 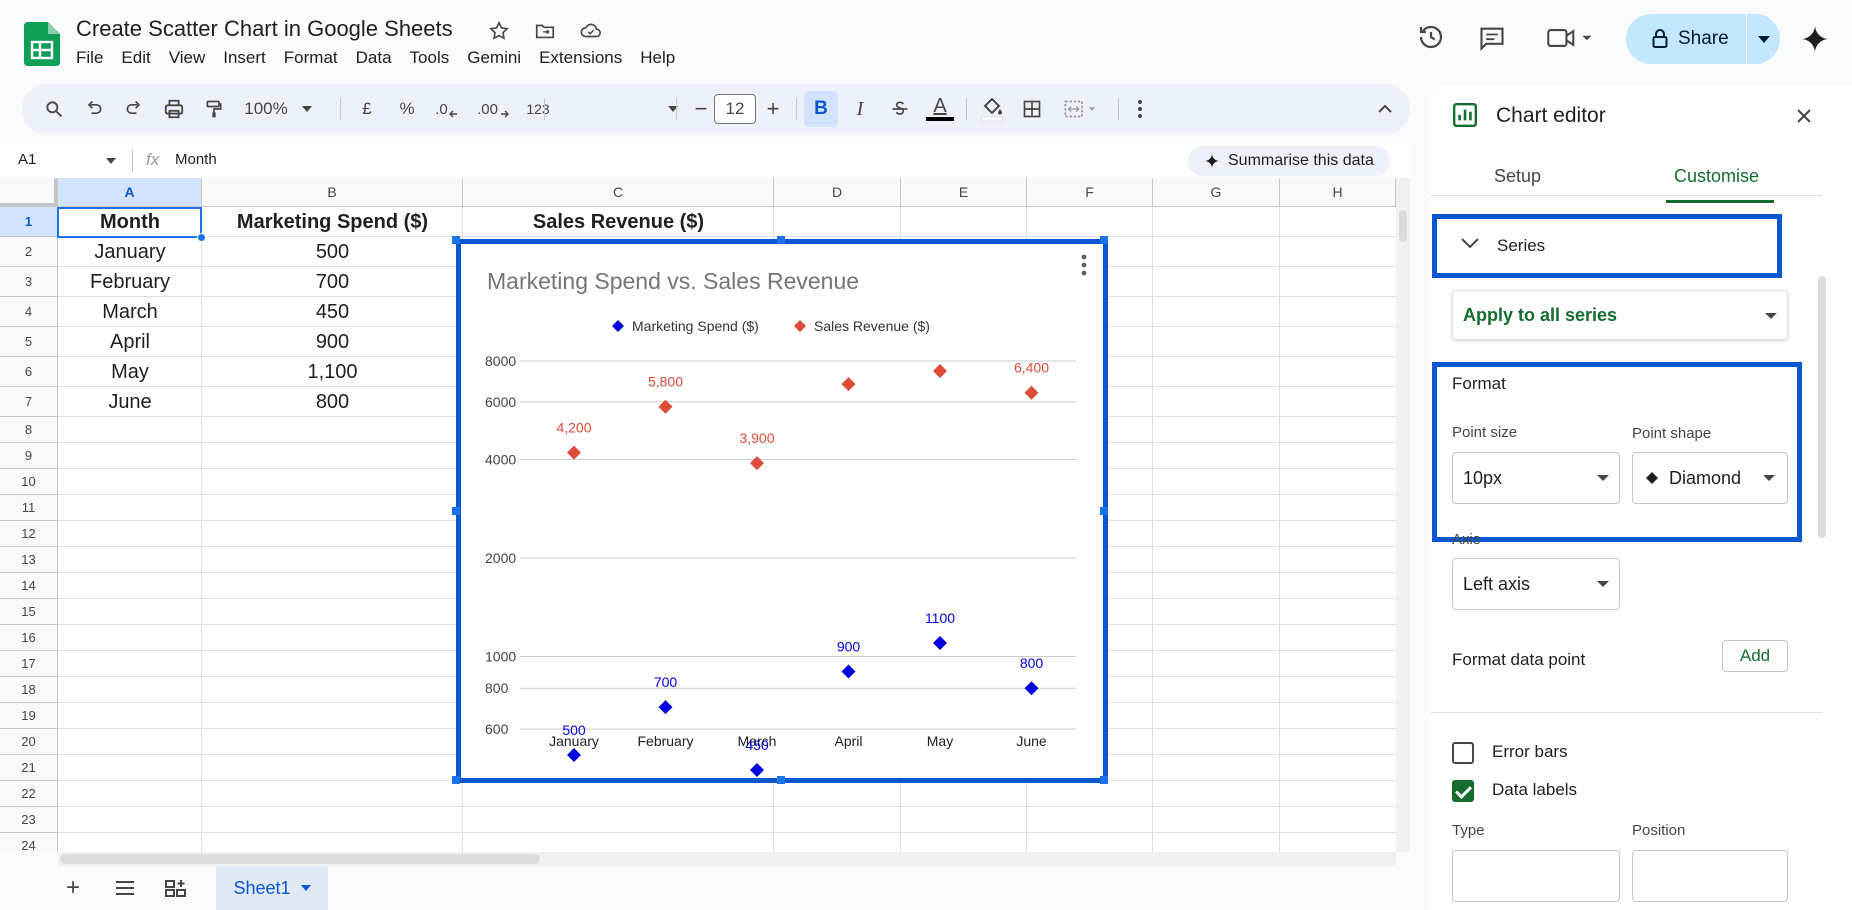 I want to click on explore-icon, so click(x=176, y=890).